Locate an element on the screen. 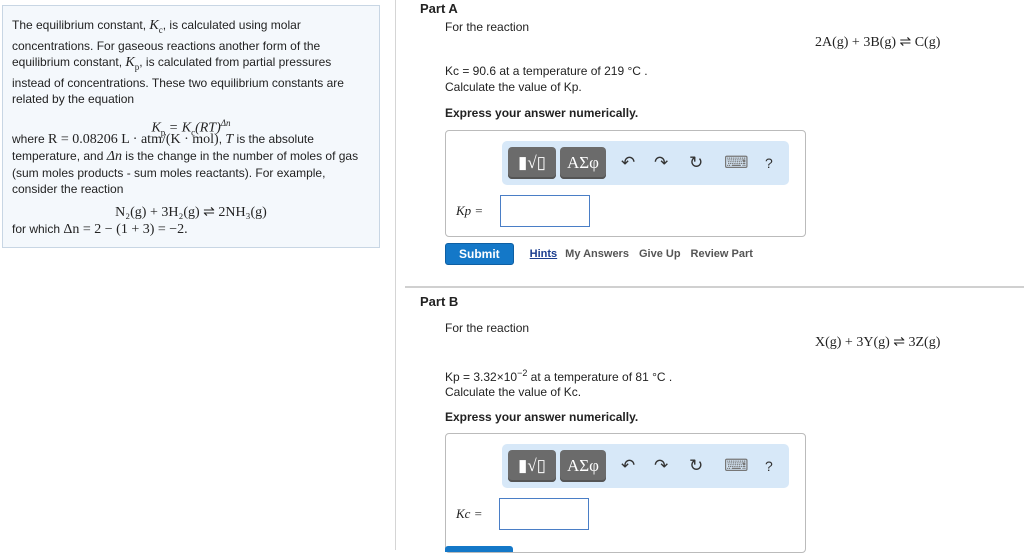  kp-kc-equation: Kp = Kc(RT)Δn is located at coordinates (191, 127).